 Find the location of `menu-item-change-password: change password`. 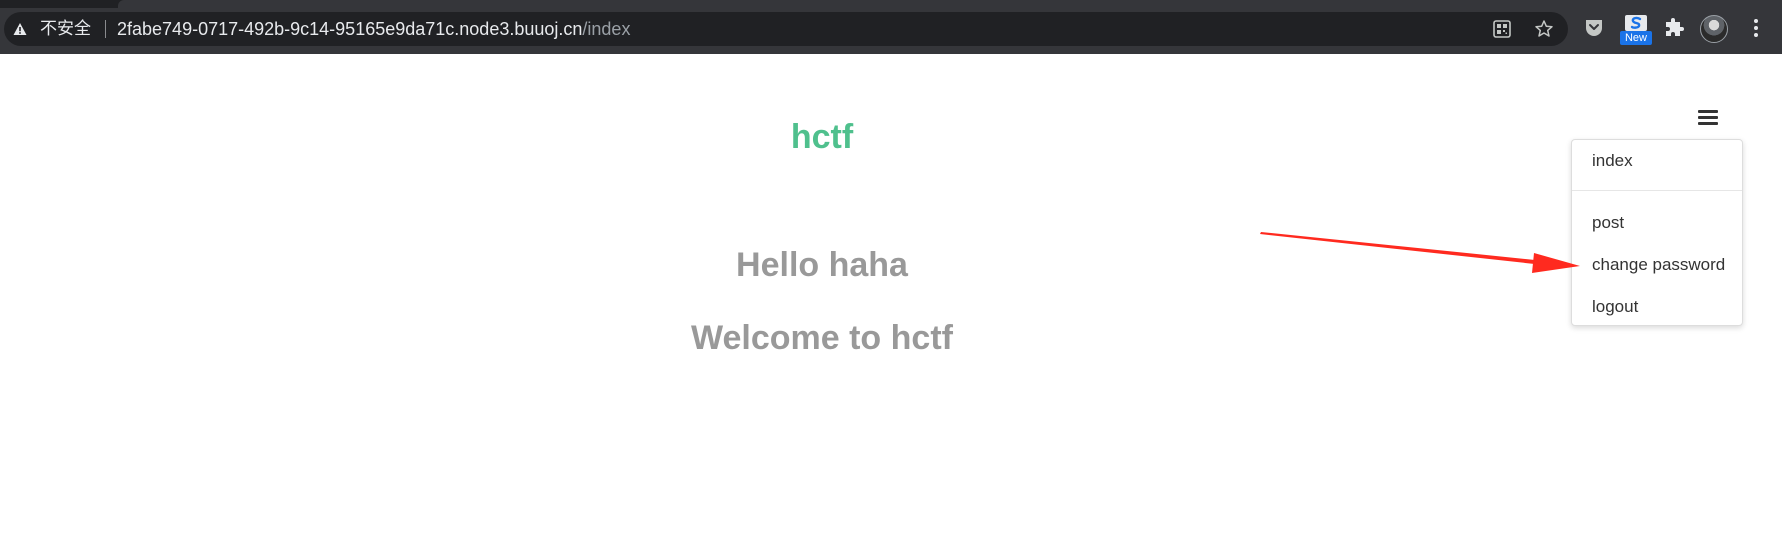

menu-item-change-password: change password is located at coordinates (1658, 265).